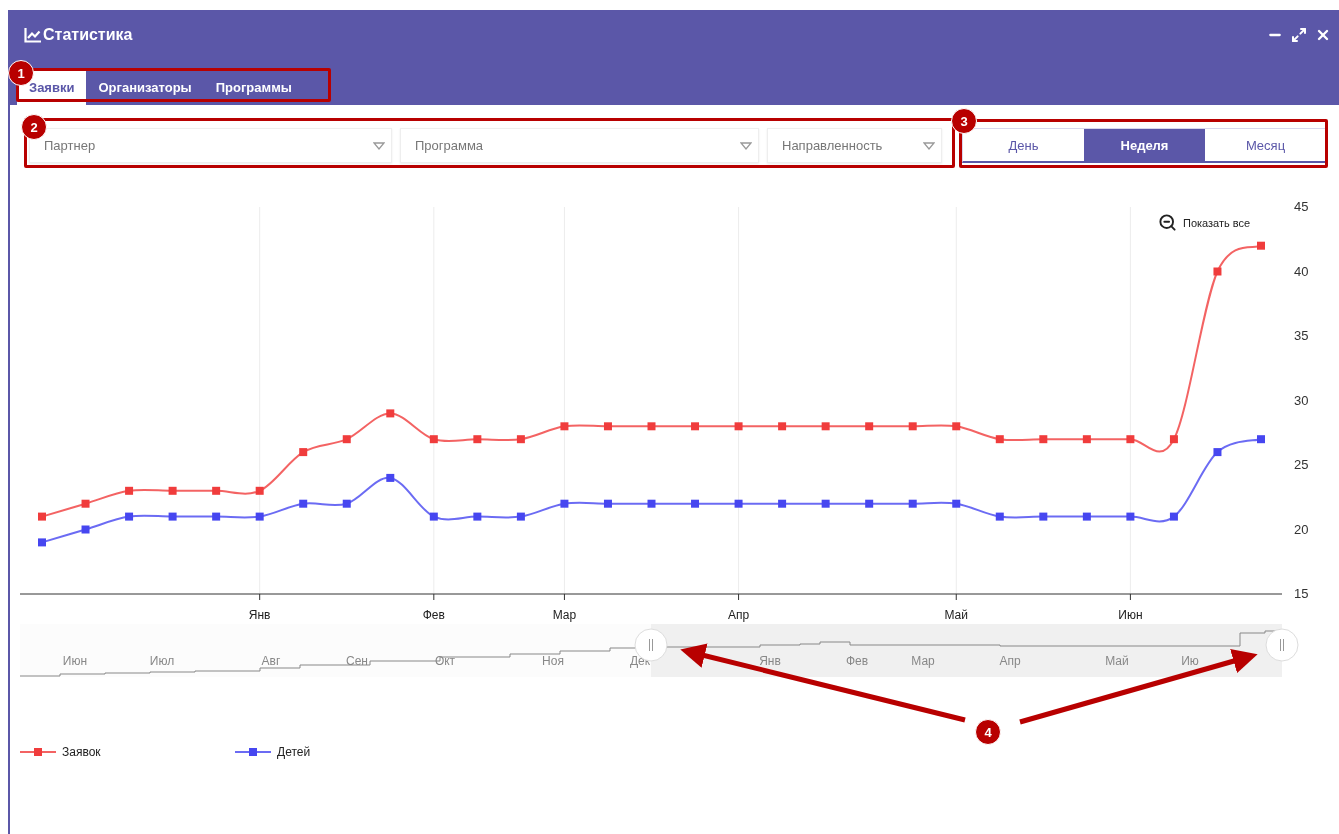  I want to click on navigator-label: Окт, so click(445, 661).